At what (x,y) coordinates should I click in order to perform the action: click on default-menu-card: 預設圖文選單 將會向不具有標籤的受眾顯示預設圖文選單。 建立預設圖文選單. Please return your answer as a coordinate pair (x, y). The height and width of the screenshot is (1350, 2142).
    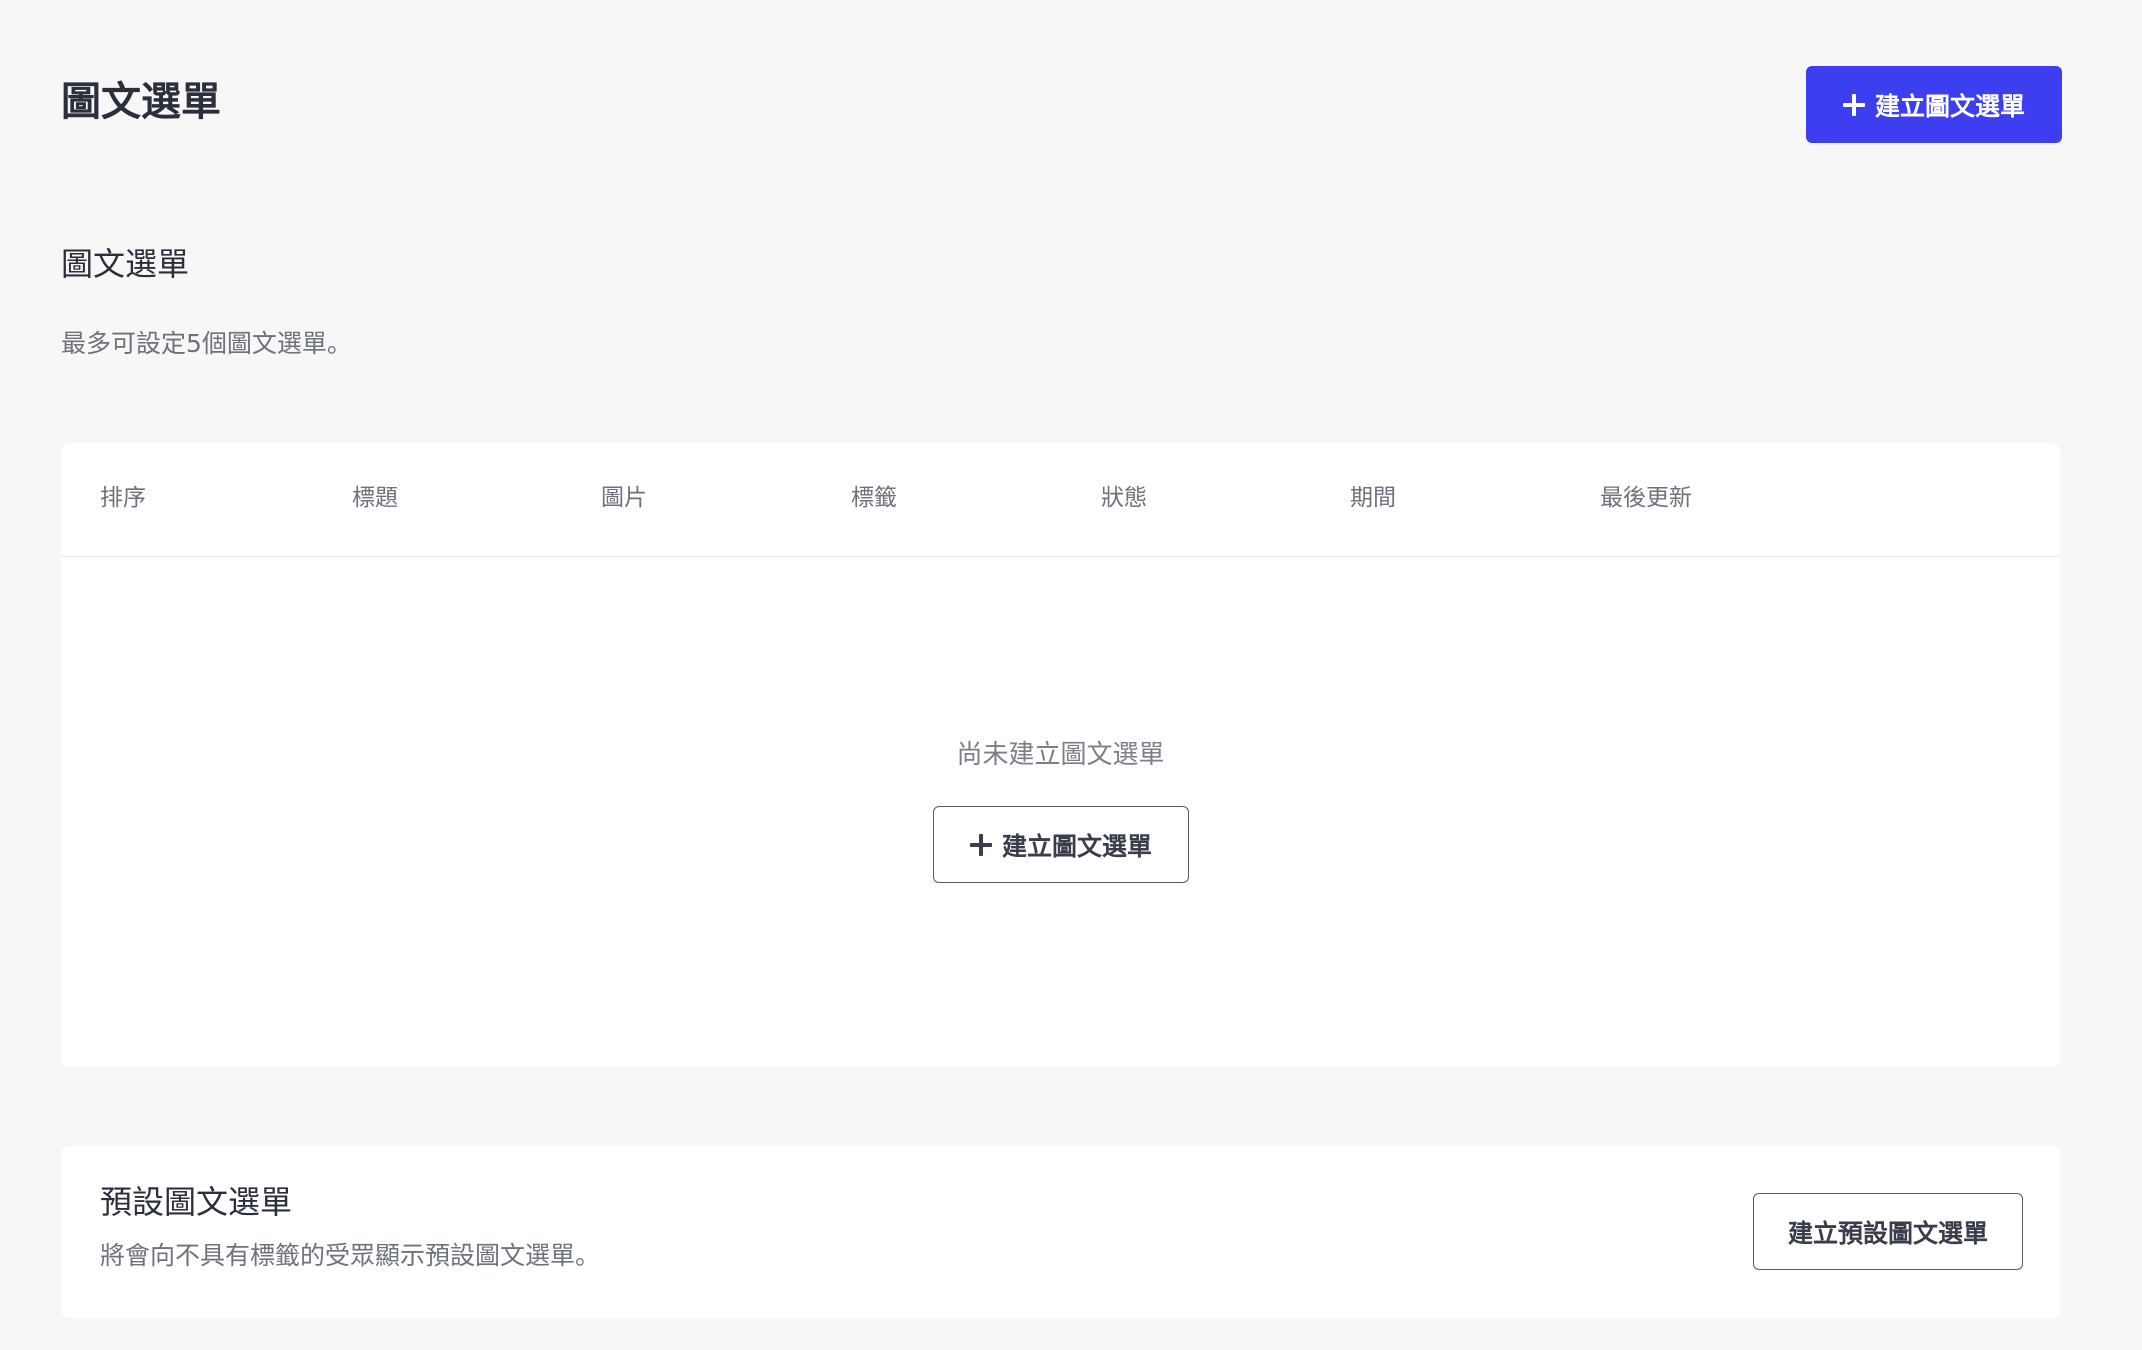
    Looking at the image, I should click on (1060, 1232).